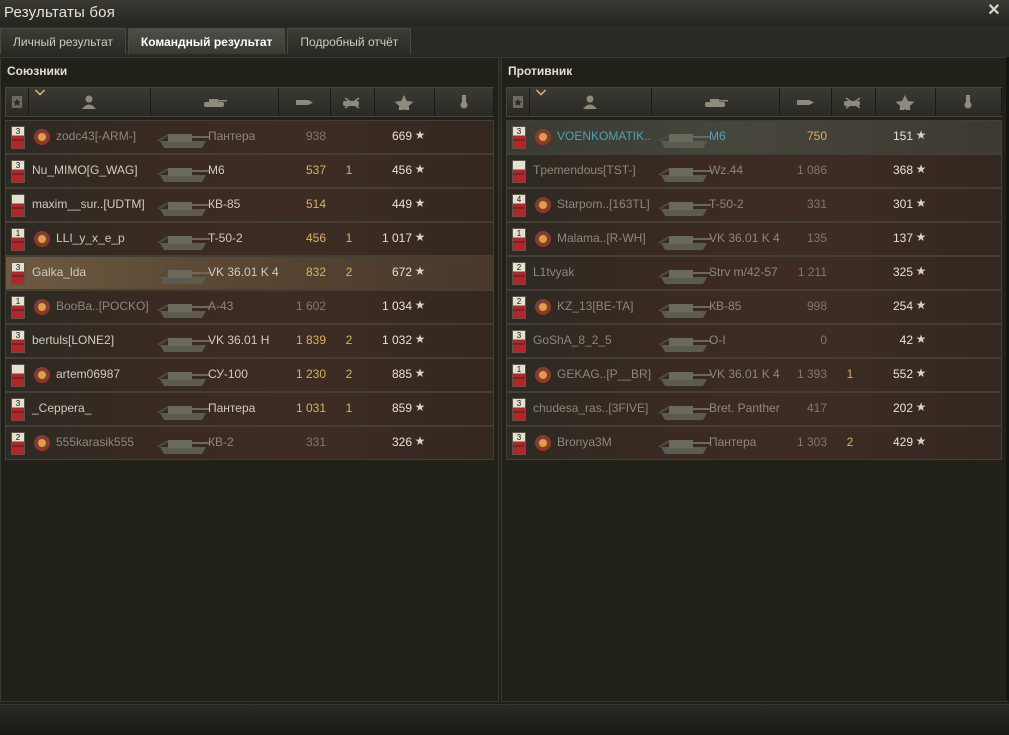 The height and width of the screenshot is (735, 1009). What do you see at coordinates (249, 137) in the screenshot?
I see `player-row: 3 zodc43[-ARM-] Пантера 938 669 ★` at bounding box center [249, 137].